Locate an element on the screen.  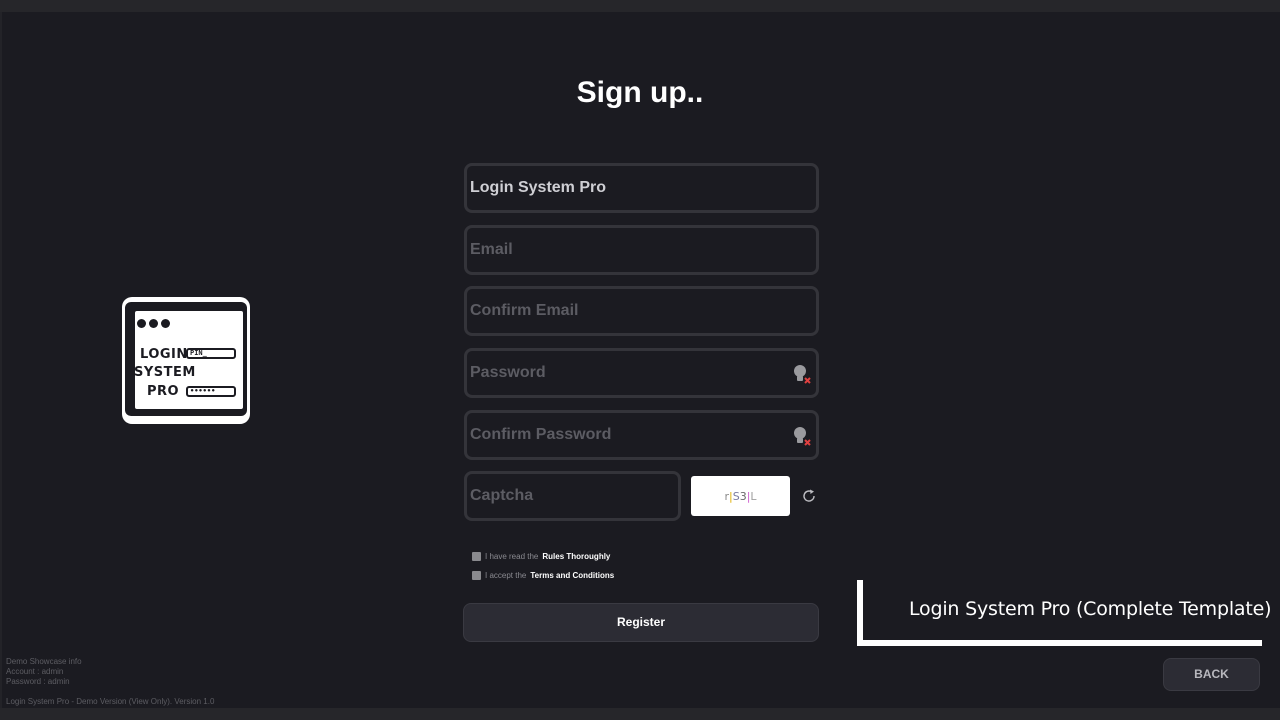
confirm-email-field-box is located at coordinates (641, 311).